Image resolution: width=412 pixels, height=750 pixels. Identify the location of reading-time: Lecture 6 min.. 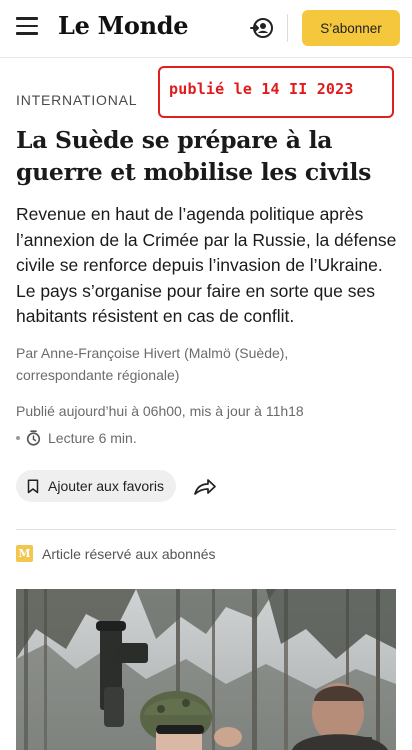
(76, 438).